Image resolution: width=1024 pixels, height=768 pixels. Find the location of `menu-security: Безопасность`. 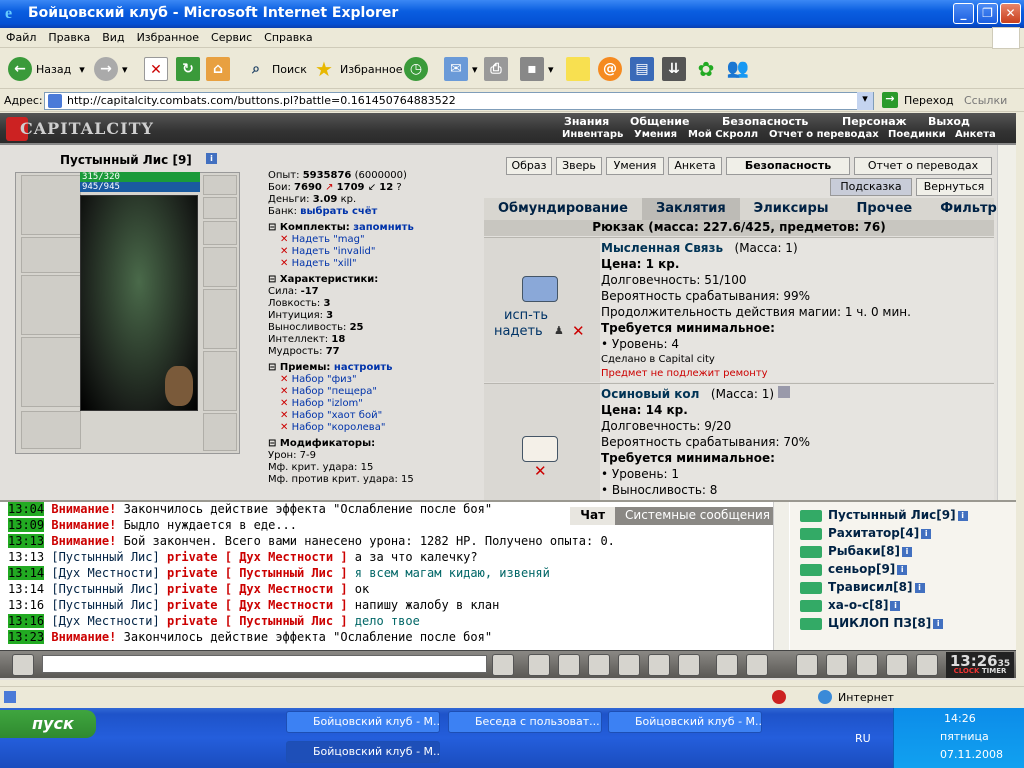

menu-security: Безопасность is located at coordinates (765, 121).